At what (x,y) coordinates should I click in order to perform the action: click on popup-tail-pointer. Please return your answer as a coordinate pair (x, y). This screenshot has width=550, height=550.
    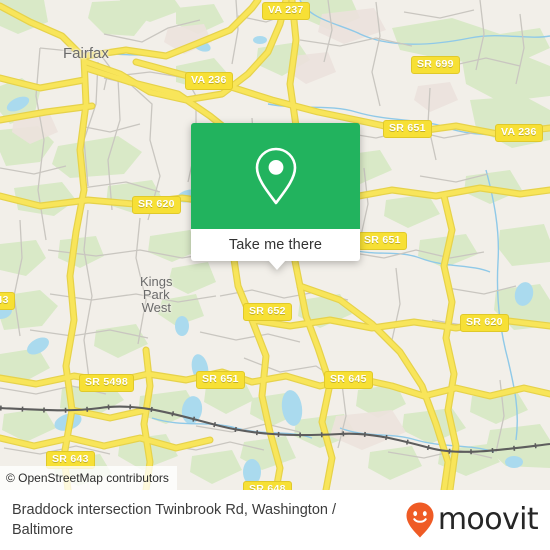
    Looking at the image, I should click on (277, 265).